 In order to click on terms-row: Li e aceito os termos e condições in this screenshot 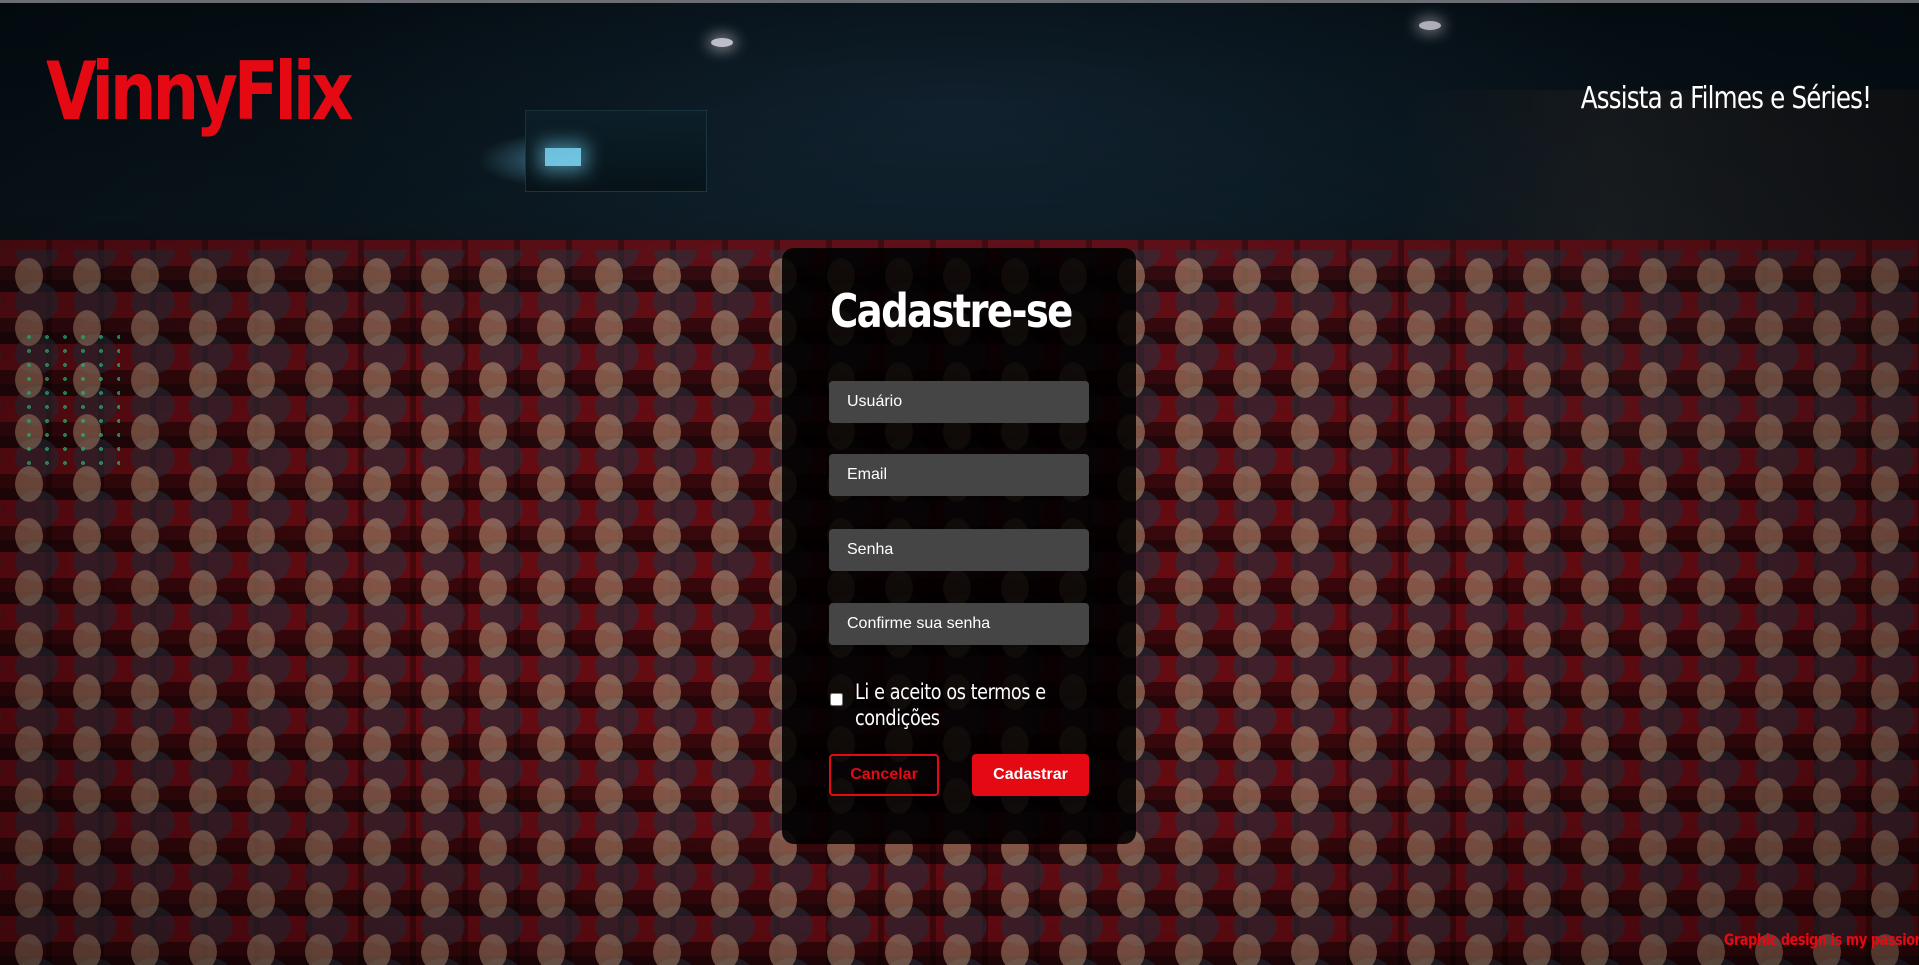, I will do `click(960, 705)`.